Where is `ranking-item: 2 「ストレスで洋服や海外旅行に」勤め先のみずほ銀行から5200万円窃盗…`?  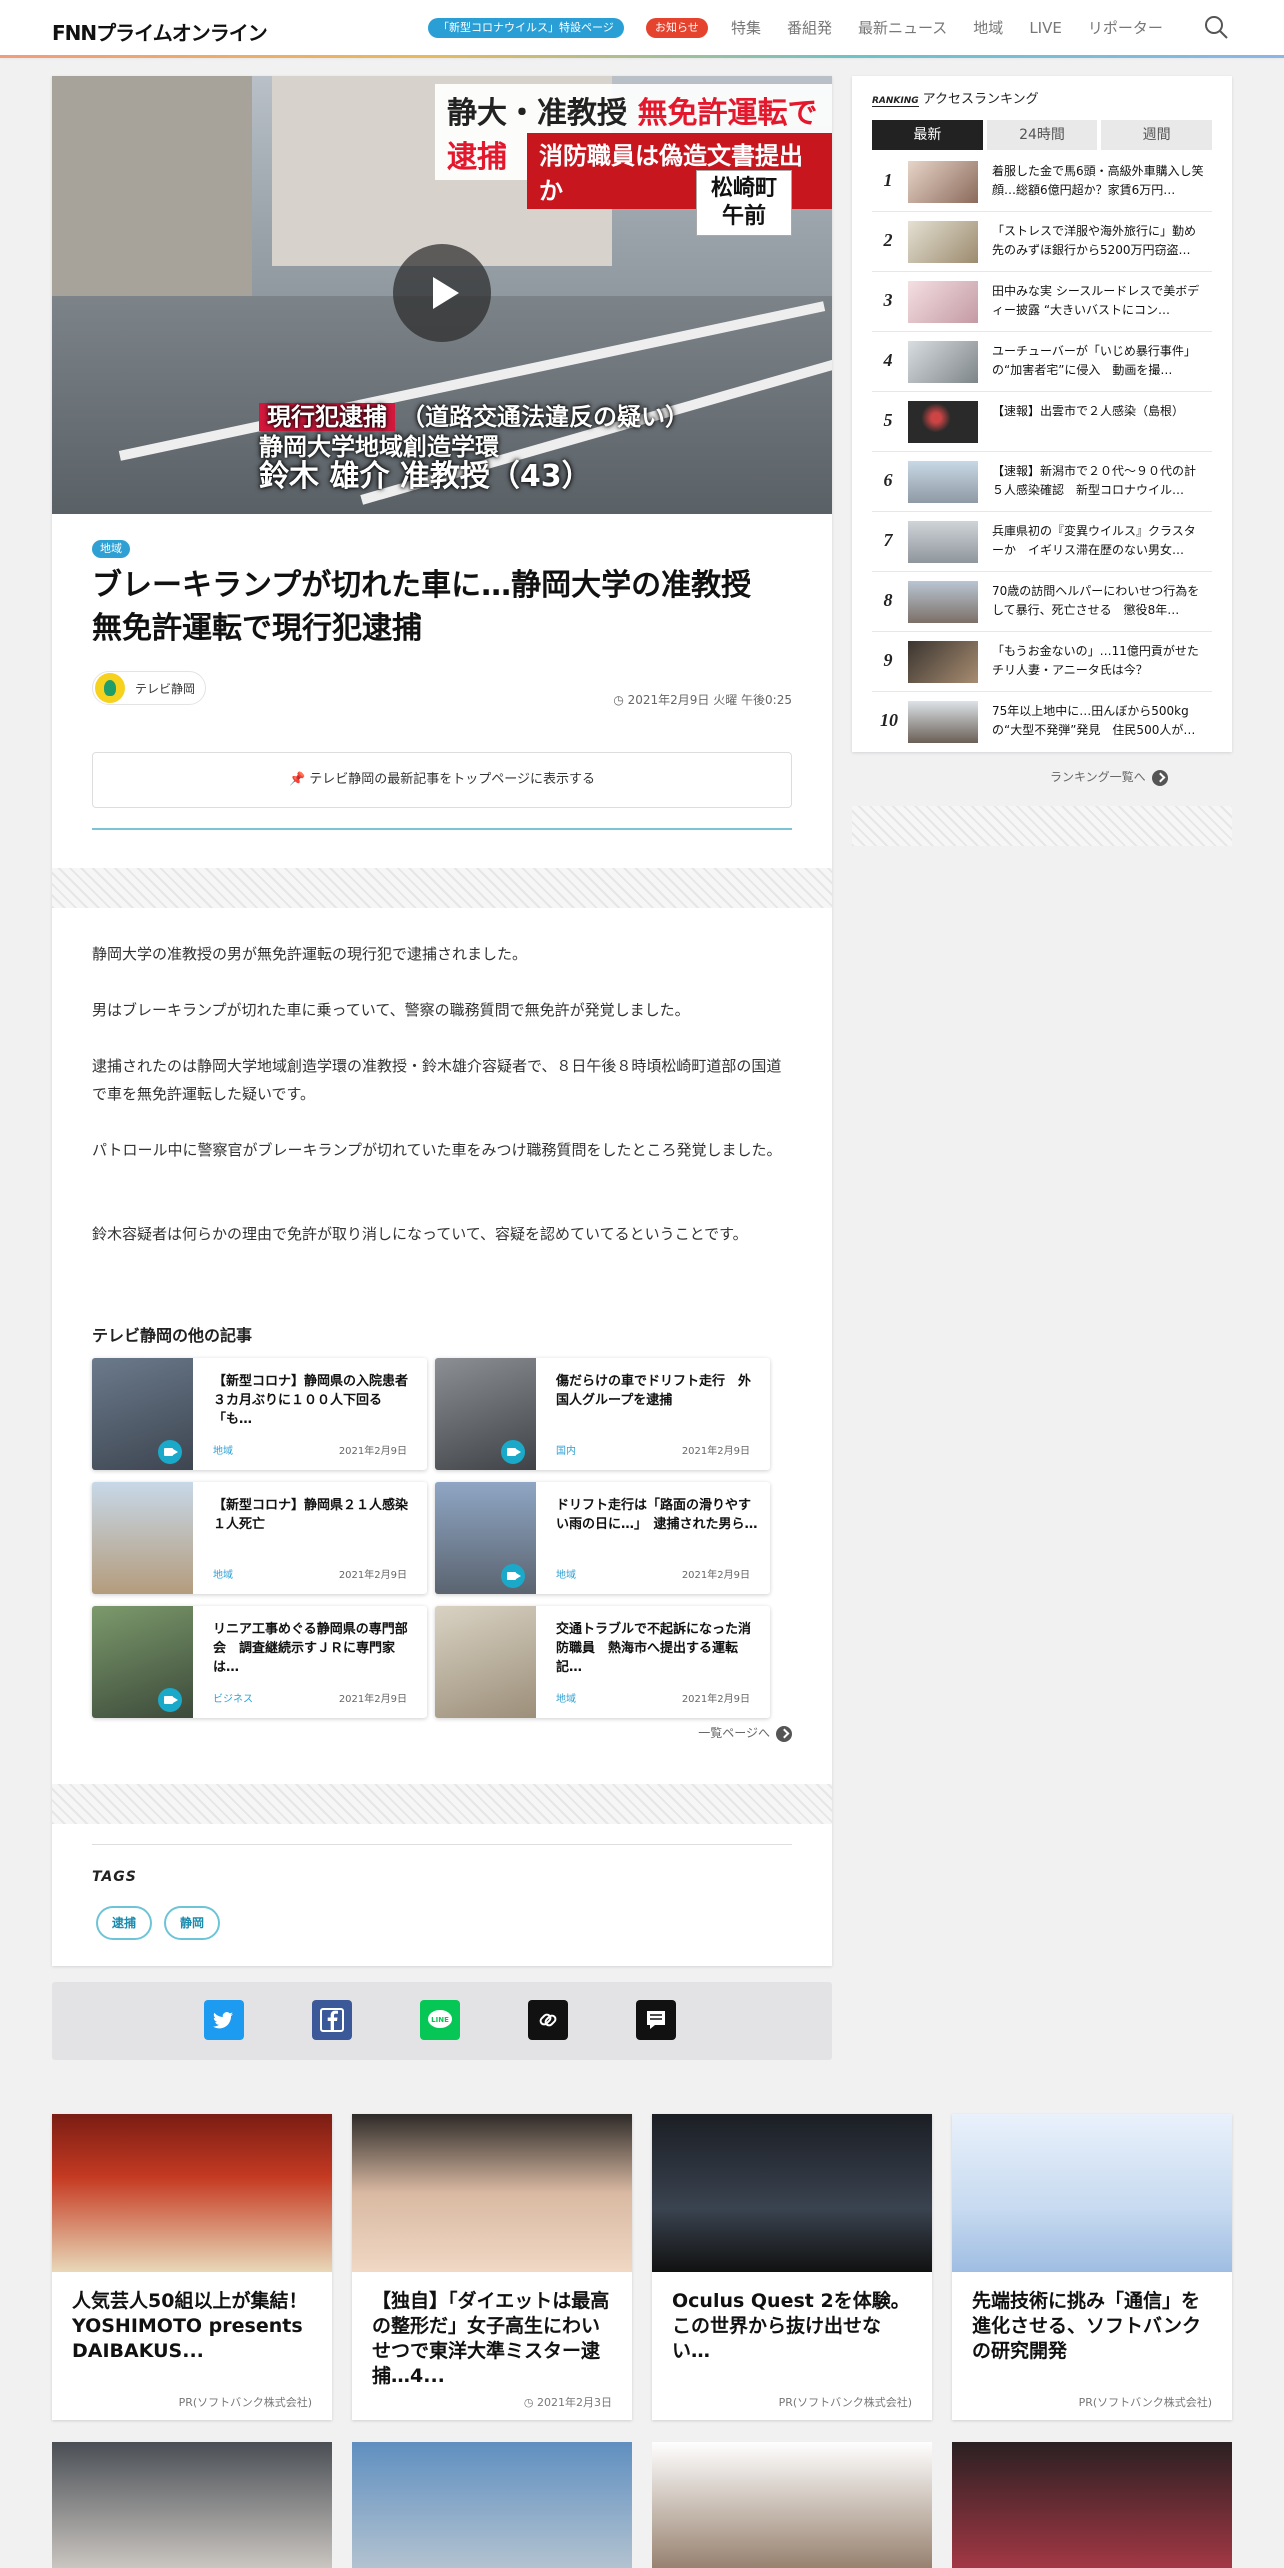
ranking-item: 2 「ストレスで洋服や海外旅行に」勤め先のみずほ銀行から5200万円窃盗… is located at coordinates (1042, 242).